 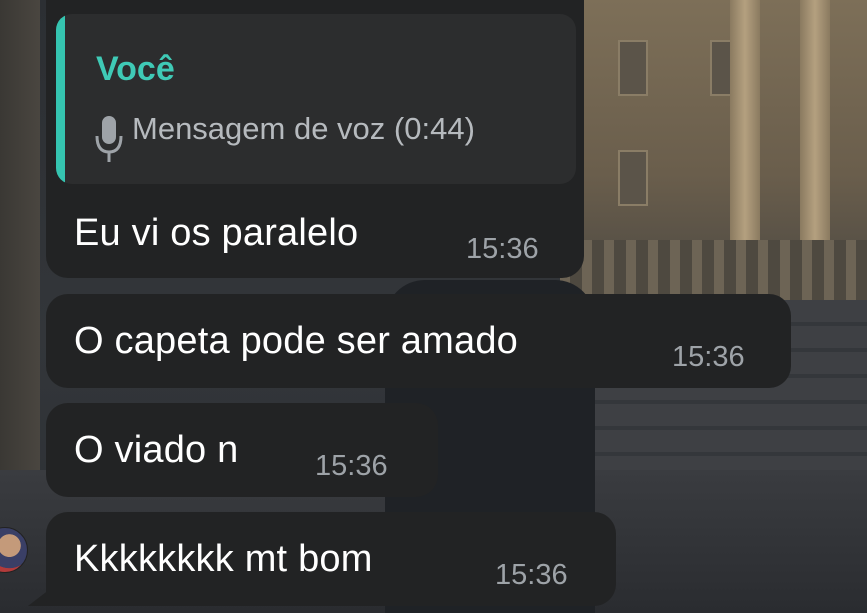 I want to click on reply-author: Você, so click(x=135, y=69).